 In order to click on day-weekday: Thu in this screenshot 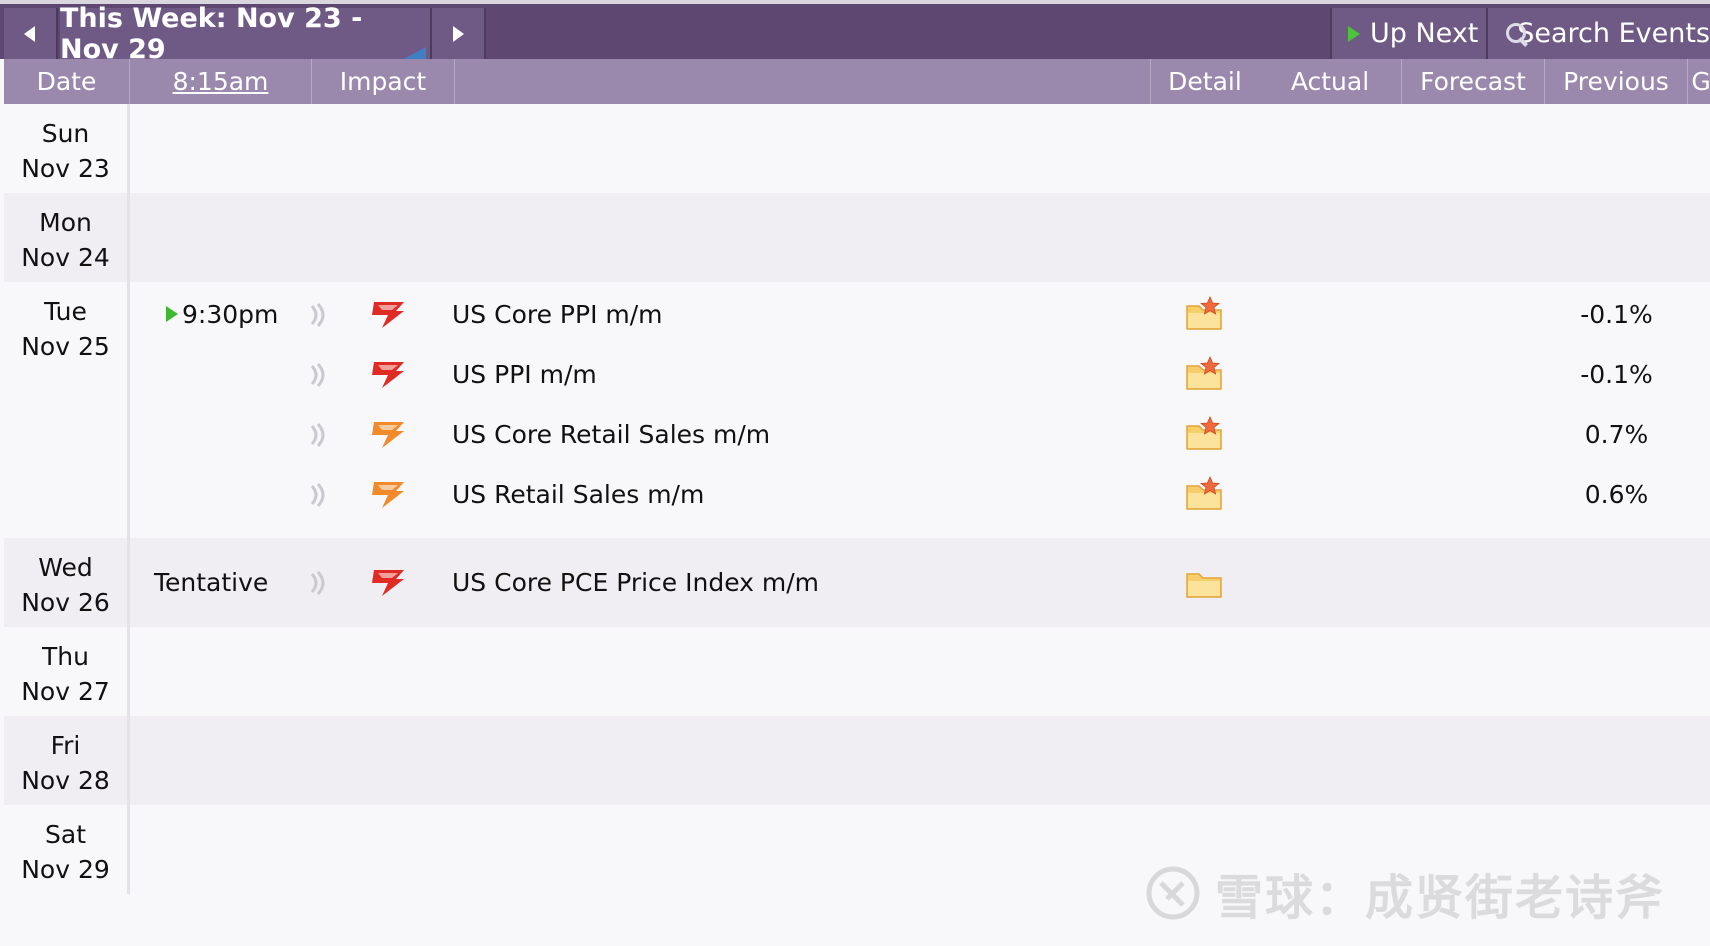, I will do `click(65, 656)`.